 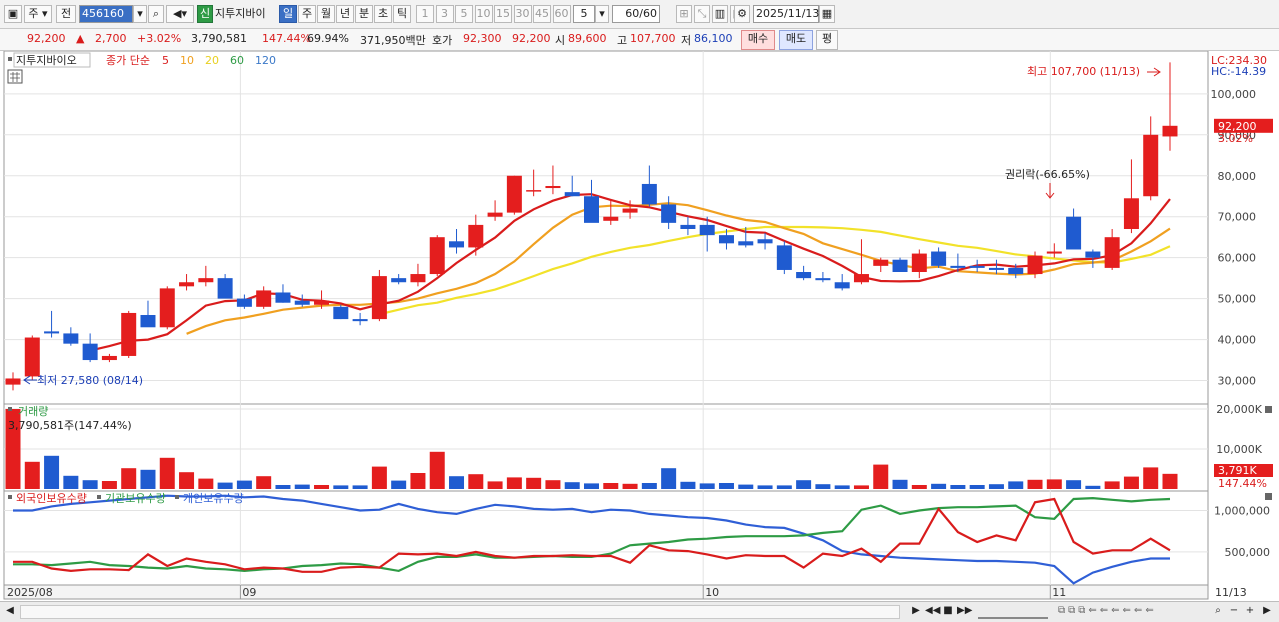 I want to click on minute-button-3: 3, so click(x=444, y=14).